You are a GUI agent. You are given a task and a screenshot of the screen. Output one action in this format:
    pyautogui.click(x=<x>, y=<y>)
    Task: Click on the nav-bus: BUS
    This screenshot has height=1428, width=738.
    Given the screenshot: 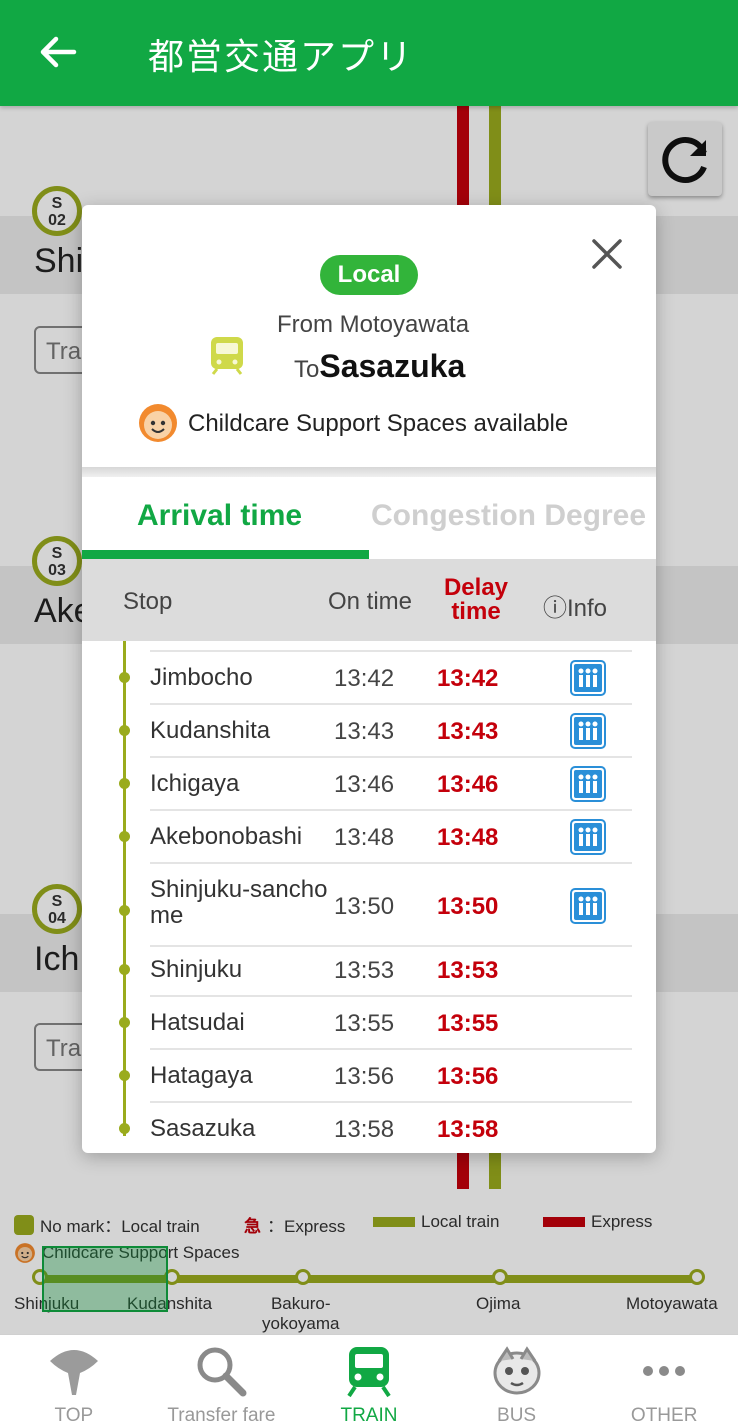 What is the action you would take?
    pyautogui.click(x=517, y=1381)
    